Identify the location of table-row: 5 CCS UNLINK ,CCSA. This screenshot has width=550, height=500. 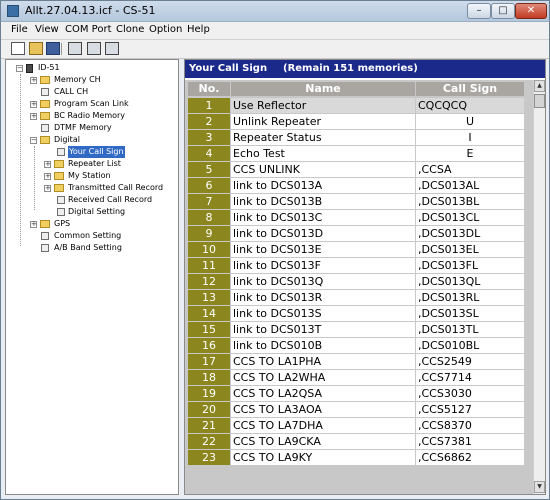
(359, 170).